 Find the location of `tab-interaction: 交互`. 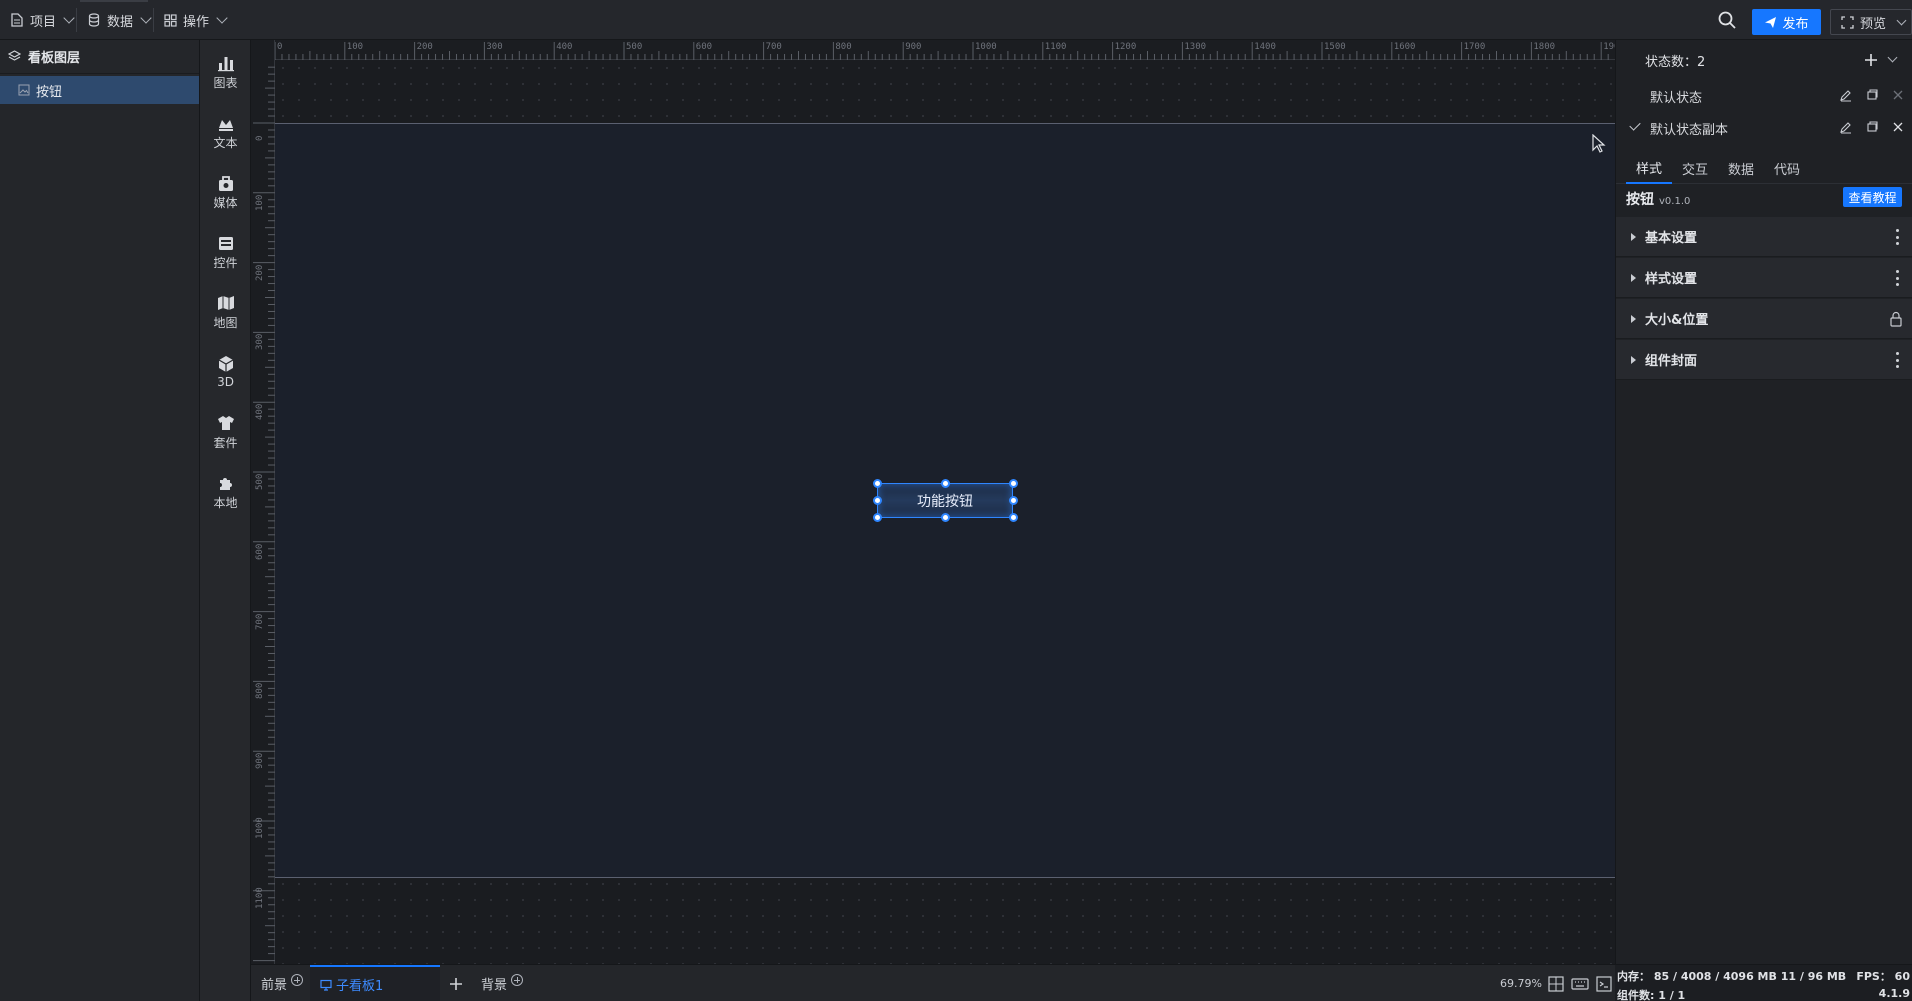

tab-interaction: 交互 is located at coordinates (1695, 168).